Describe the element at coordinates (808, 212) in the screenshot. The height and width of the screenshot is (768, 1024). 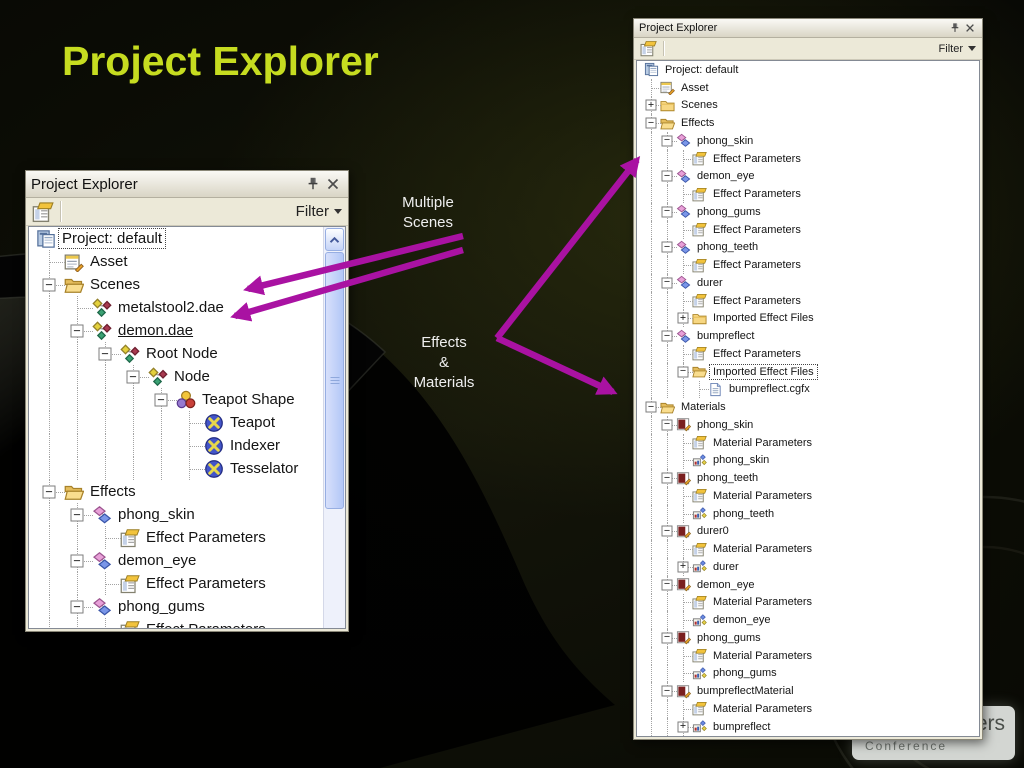
I see `tree-item-phong-gums: − phong_gums` at that location.